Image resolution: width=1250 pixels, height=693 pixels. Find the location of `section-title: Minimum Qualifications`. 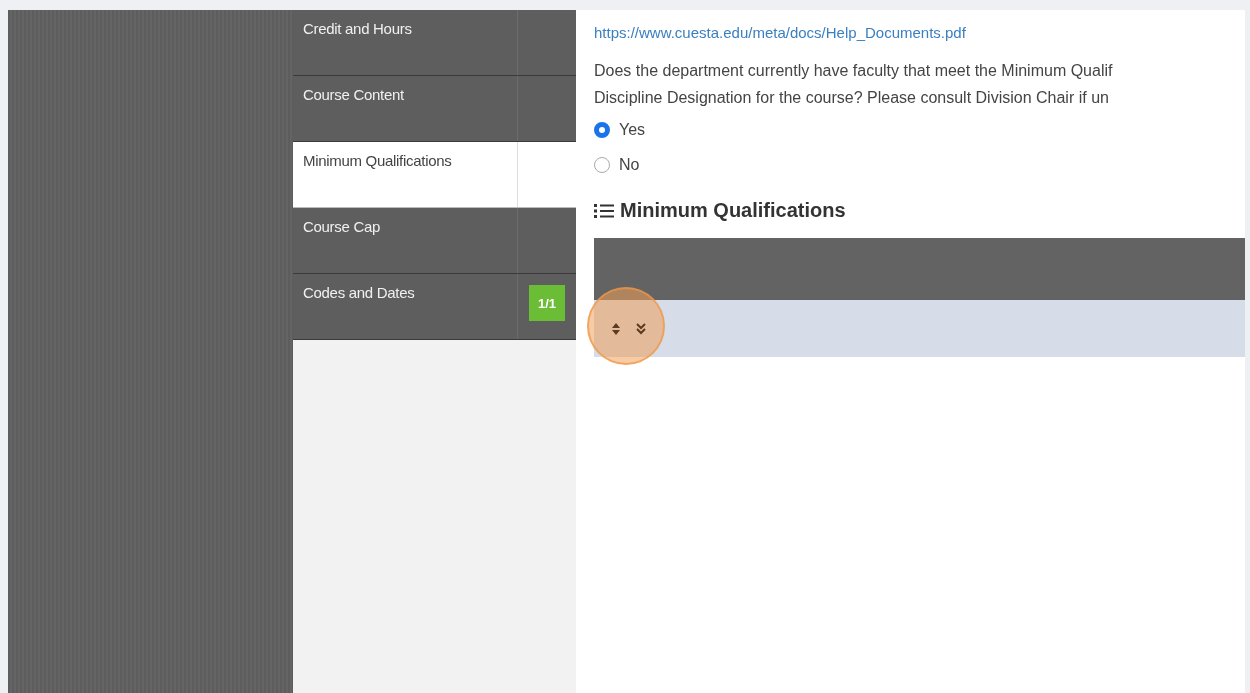

section-title: Minimum Qualifications is located at coordinates (733, 210).